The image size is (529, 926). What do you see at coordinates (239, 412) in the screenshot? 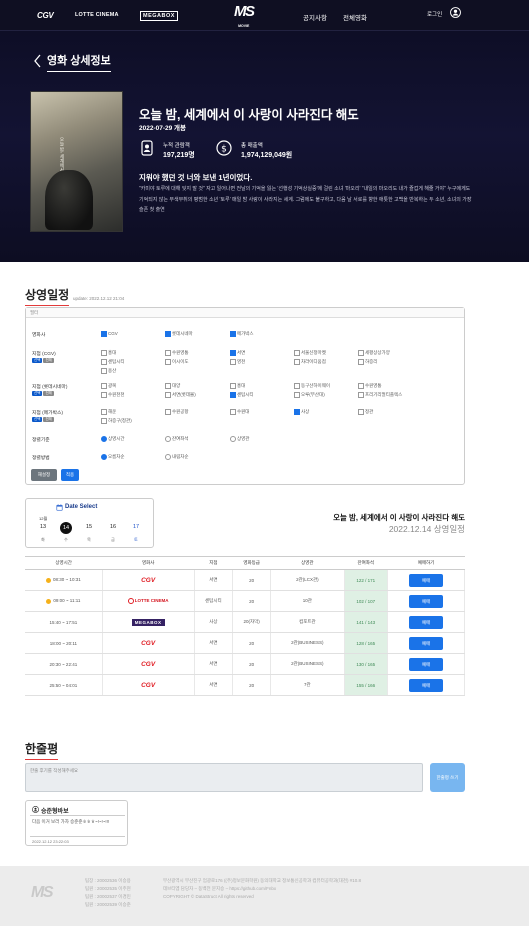
I see `checkbox-branch: 수원대` at bounding box center [239, 412].